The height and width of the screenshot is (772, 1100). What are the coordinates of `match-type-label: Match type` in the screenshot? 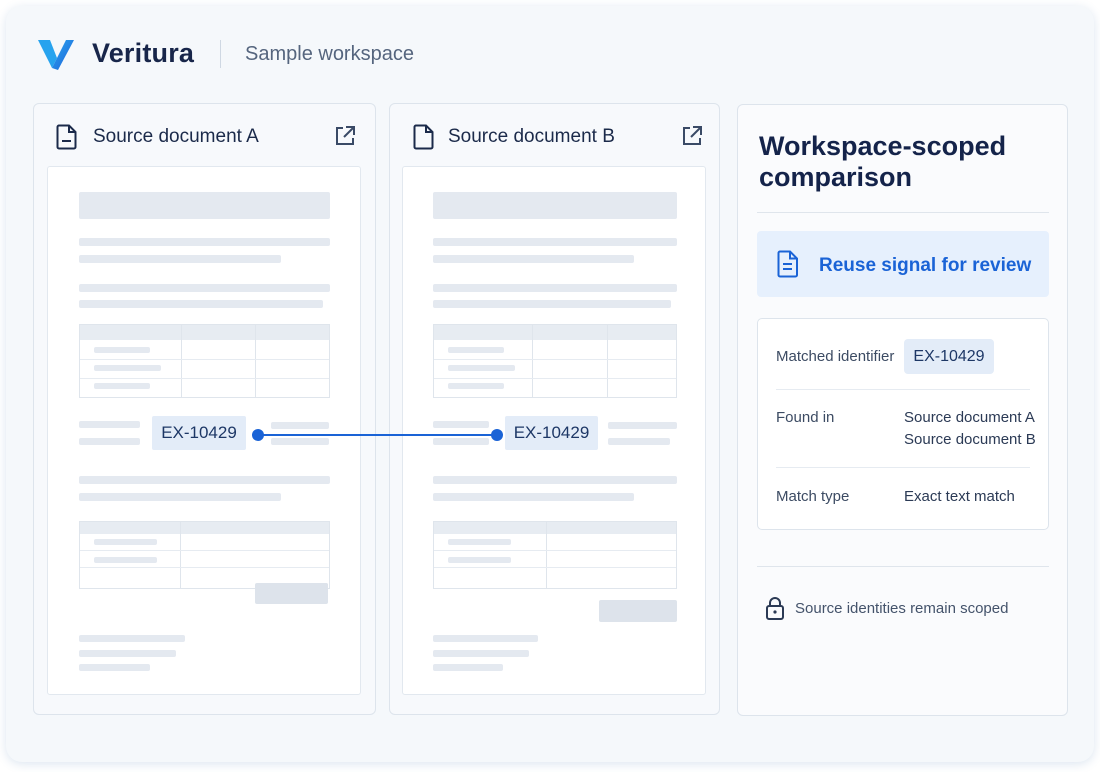 It's located at (813, 496).